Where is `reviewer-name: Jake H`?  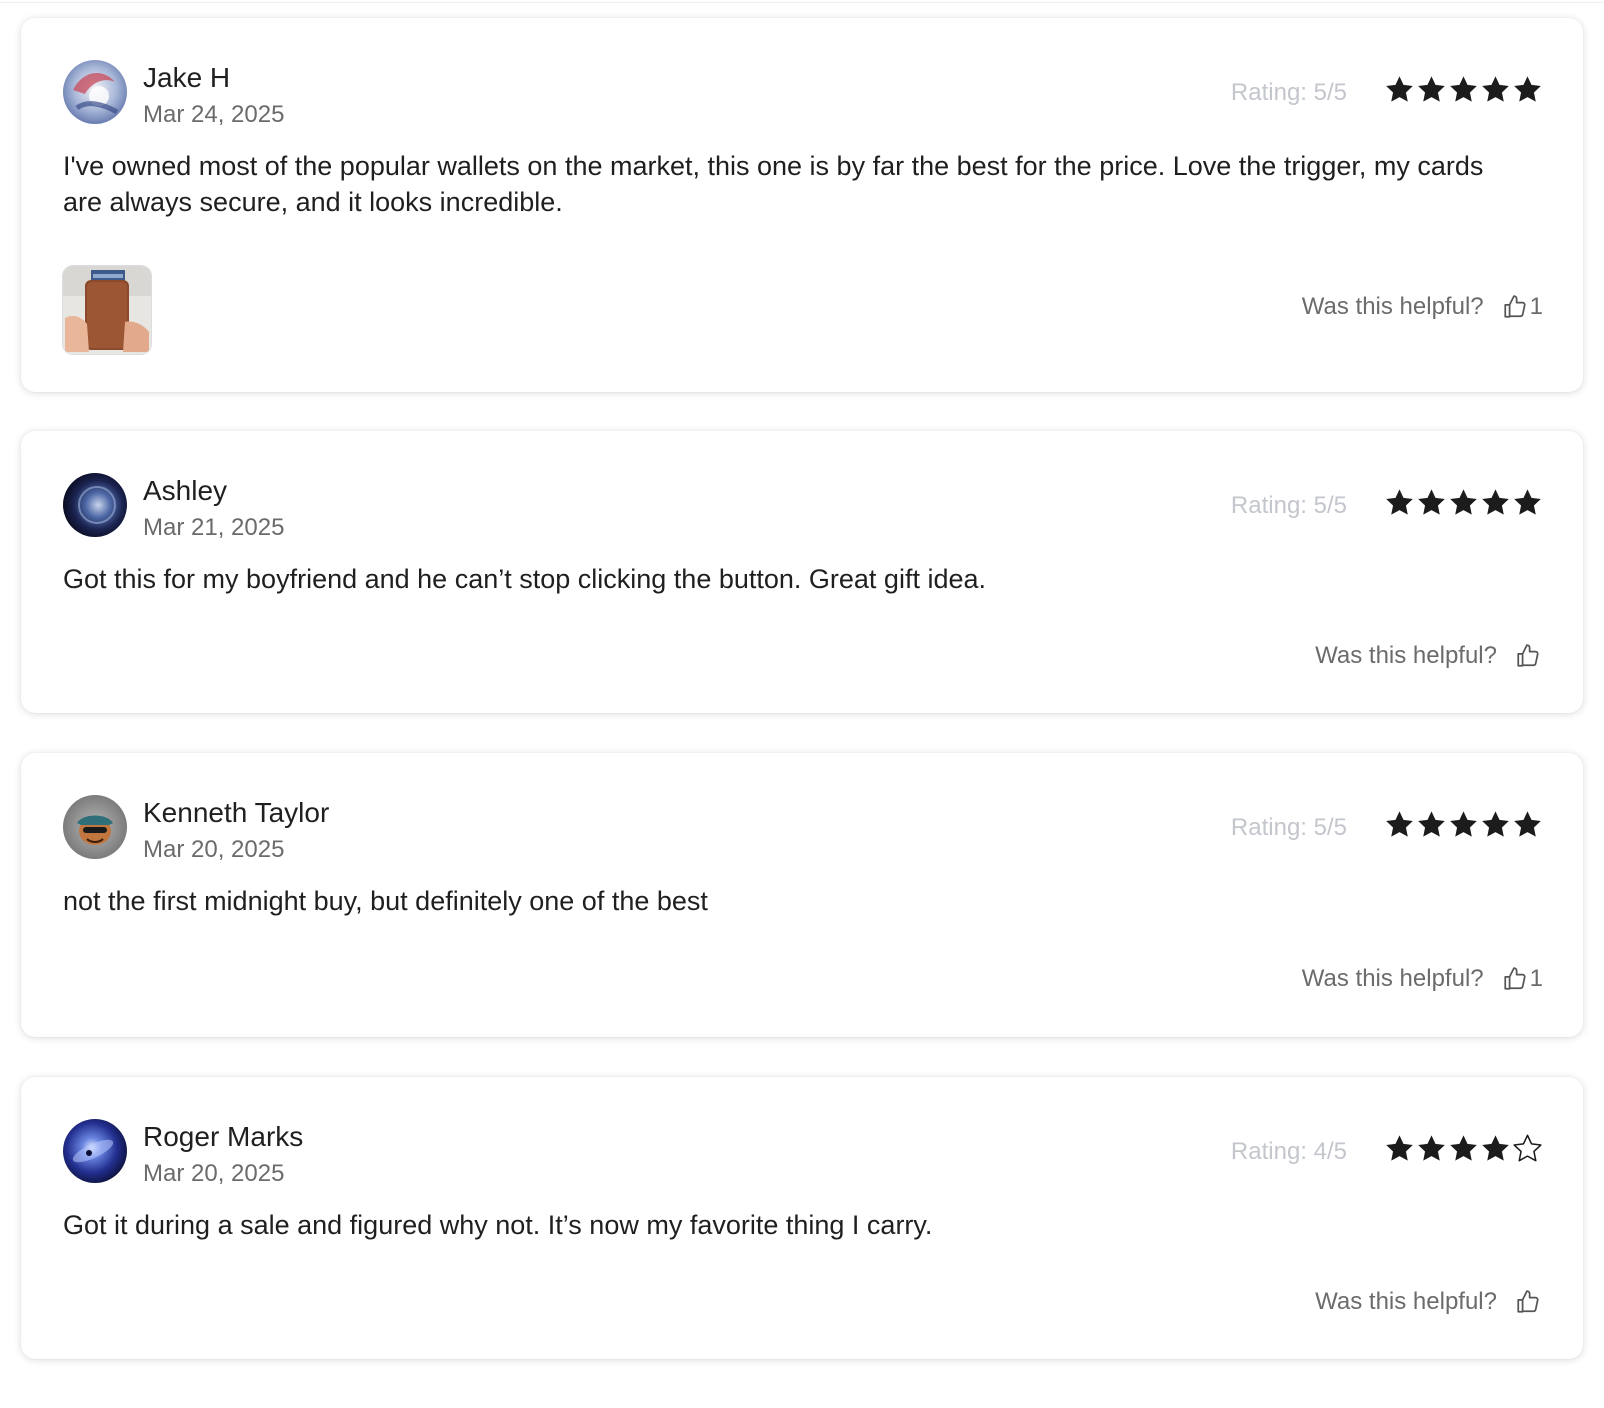
reviewer-name: Jake H is located at coordinates (187, 77).